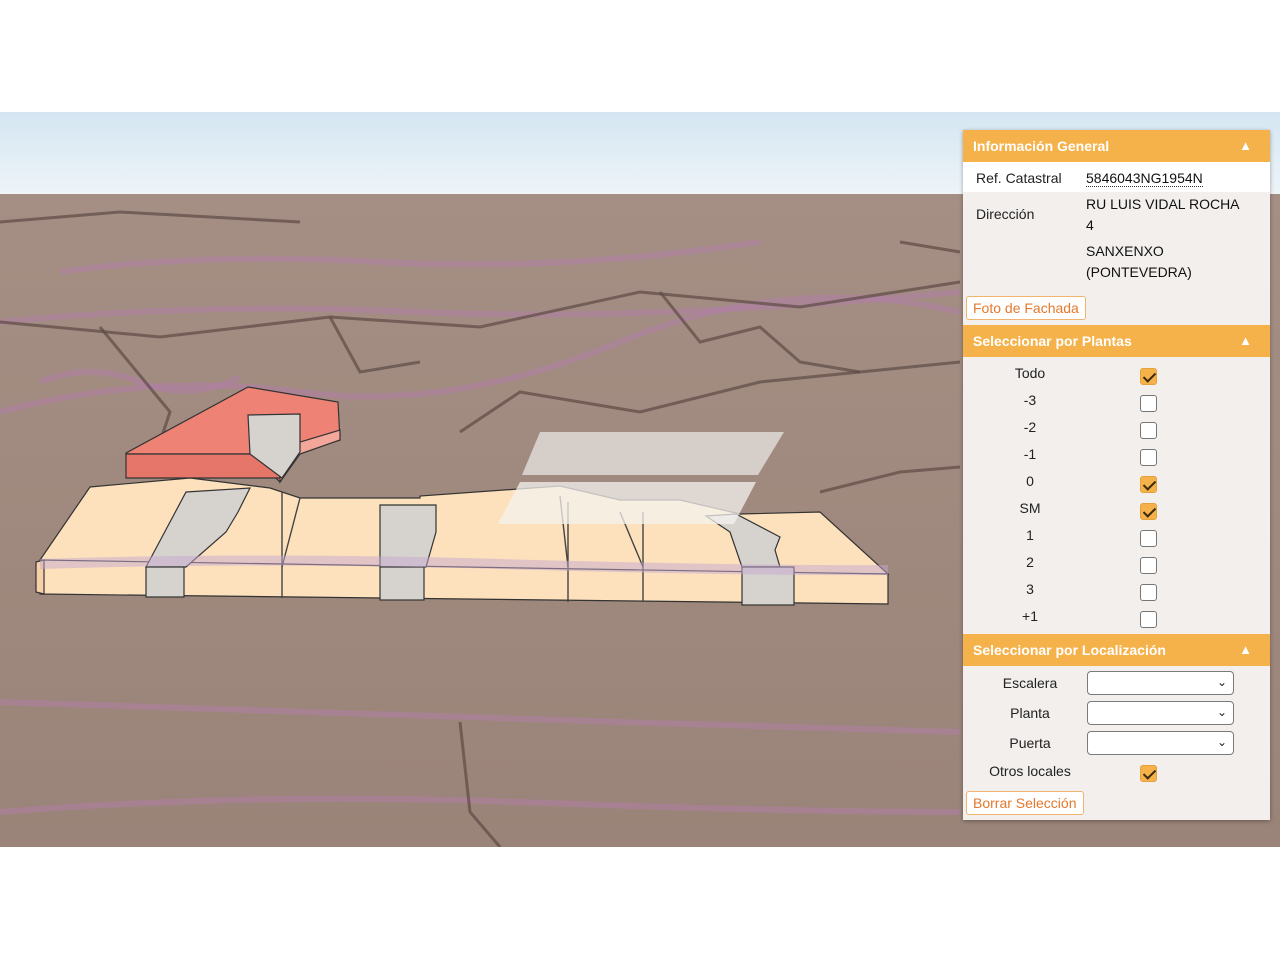 The width and height of the screenshot is (1280, 960). I want to click on puerta-select: ⌄, so click(1160, 743).